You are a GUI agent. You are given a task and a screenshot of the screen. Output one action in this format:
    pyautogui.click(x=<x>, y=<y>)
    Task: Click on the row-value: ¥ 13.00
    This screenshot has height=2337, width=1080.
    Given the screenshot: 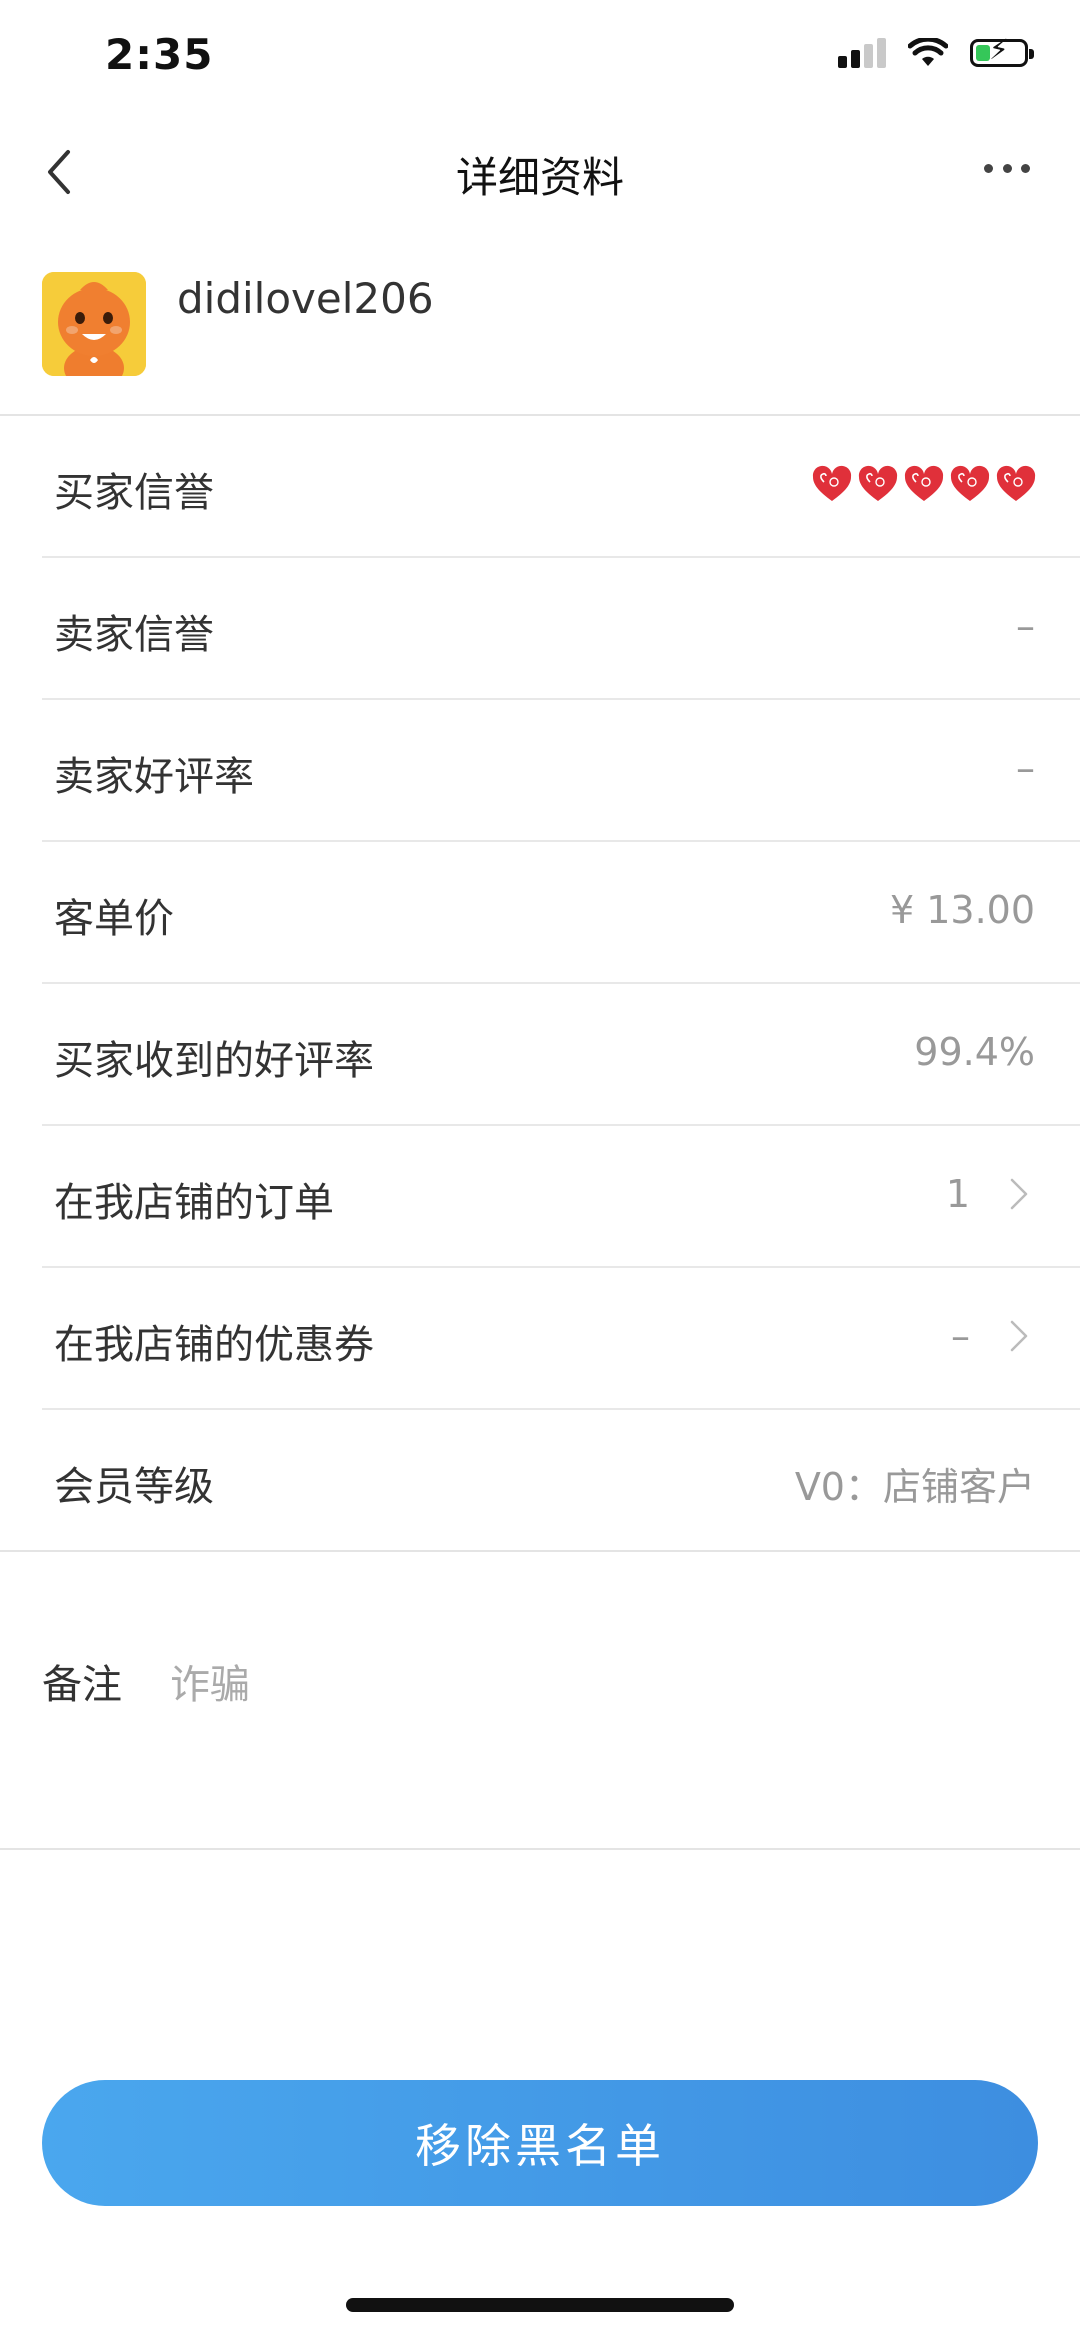 What is the action you would take?
    pyautogui.click(x=962, y=910)
    